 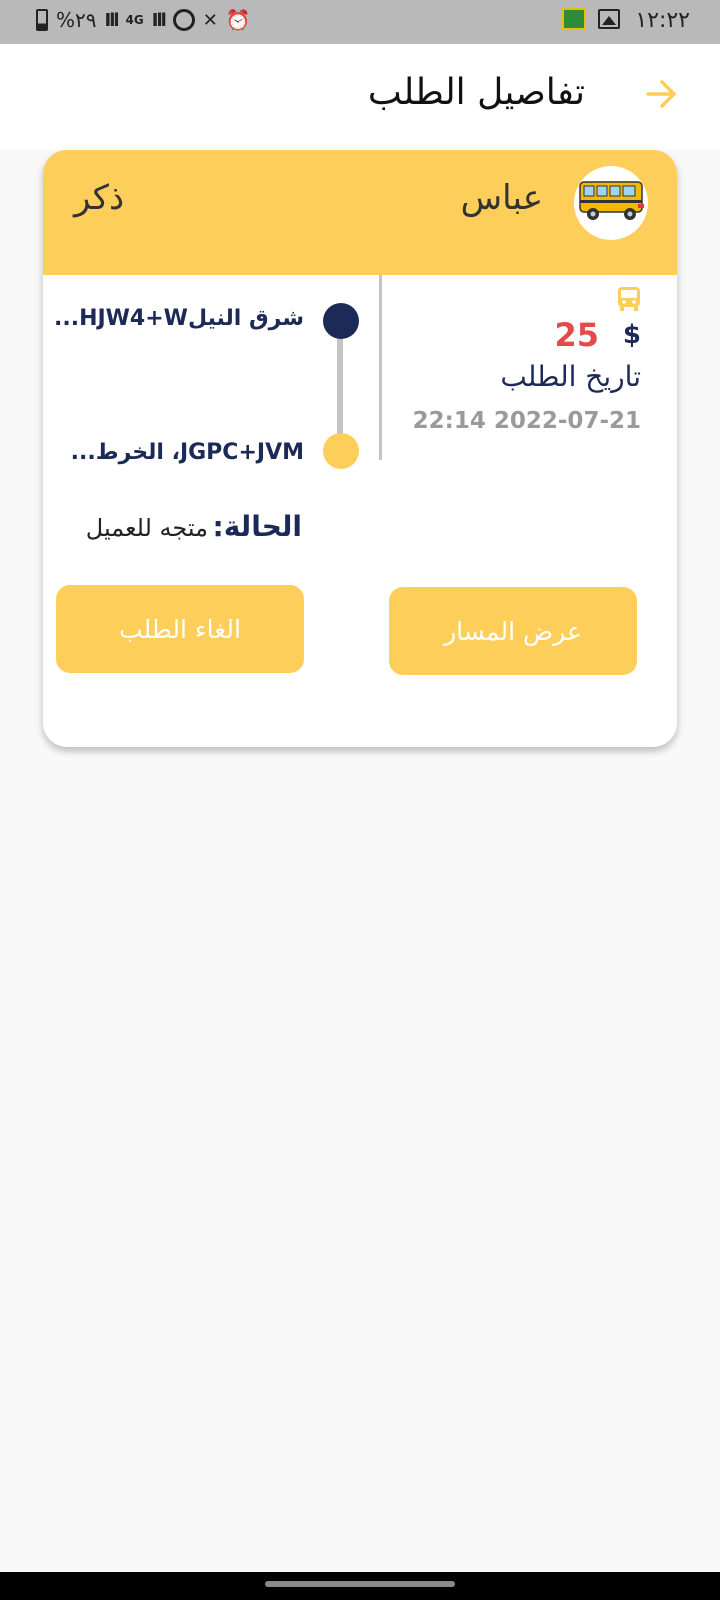 I want to click on order-date-value: 22:14 2022-07-21, so click(x=526, y=421).